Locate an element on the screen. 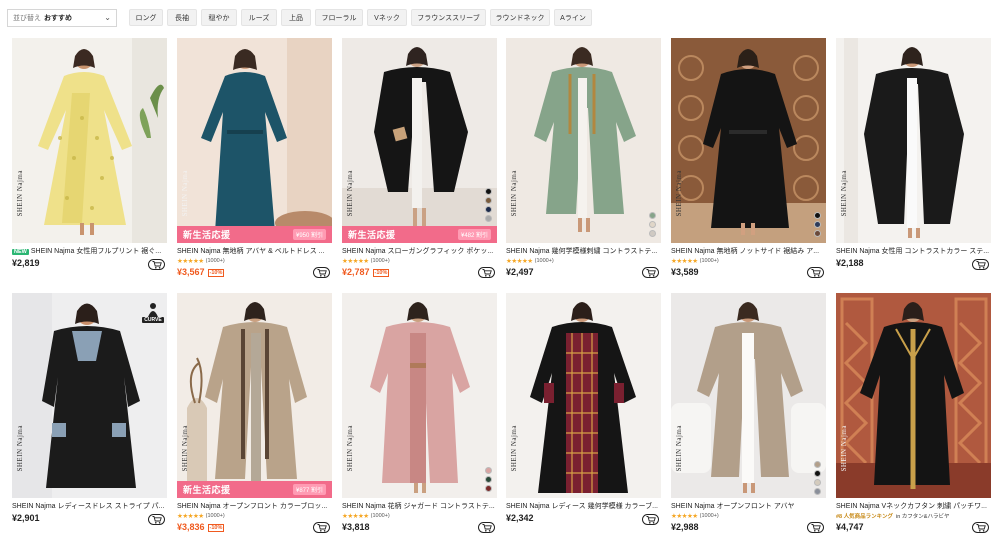 This screenshot has height=539, width=1004. filter-chip: 上品 is located at coordinates (296, 17).